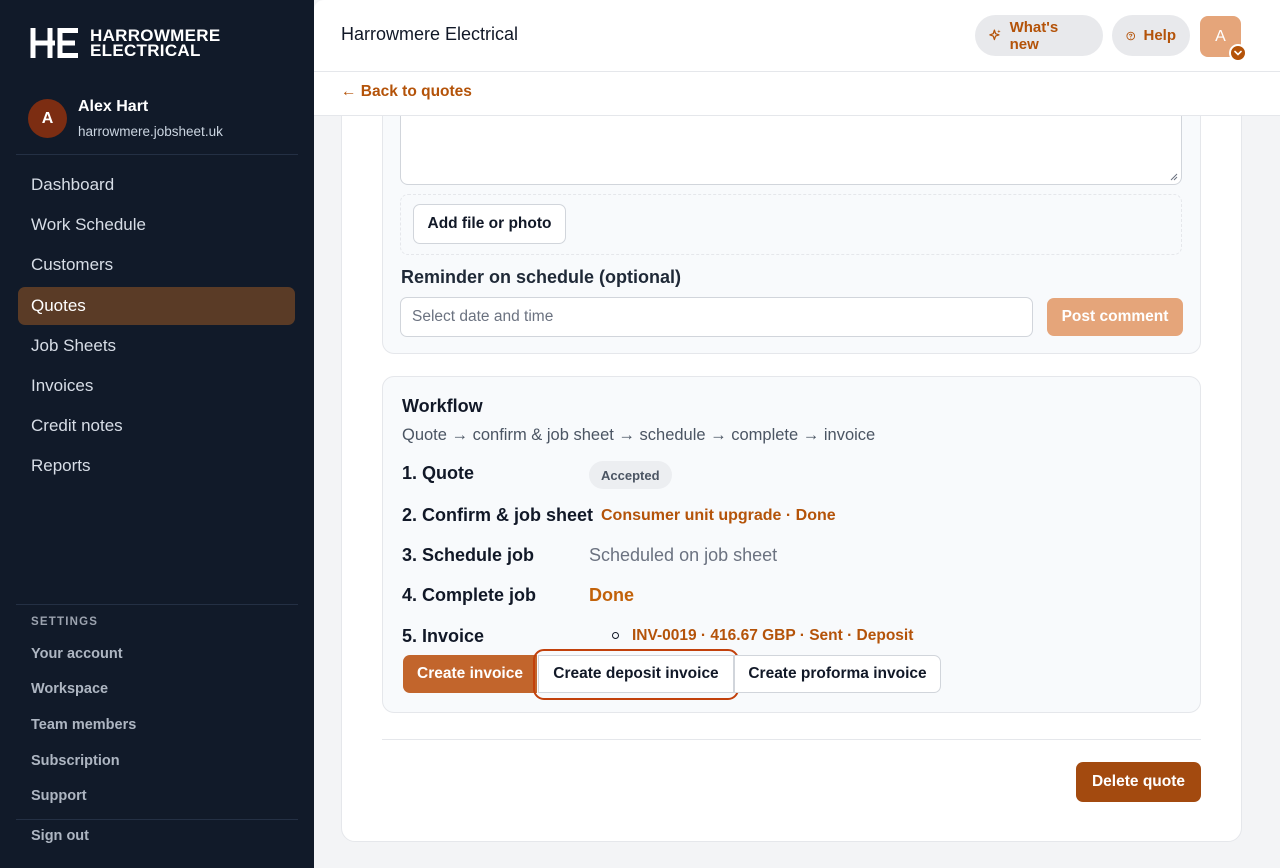  Describe the element at coordinates (489, 224) in the screenshot. I see `add-file-button: Add file or photo` at that location.